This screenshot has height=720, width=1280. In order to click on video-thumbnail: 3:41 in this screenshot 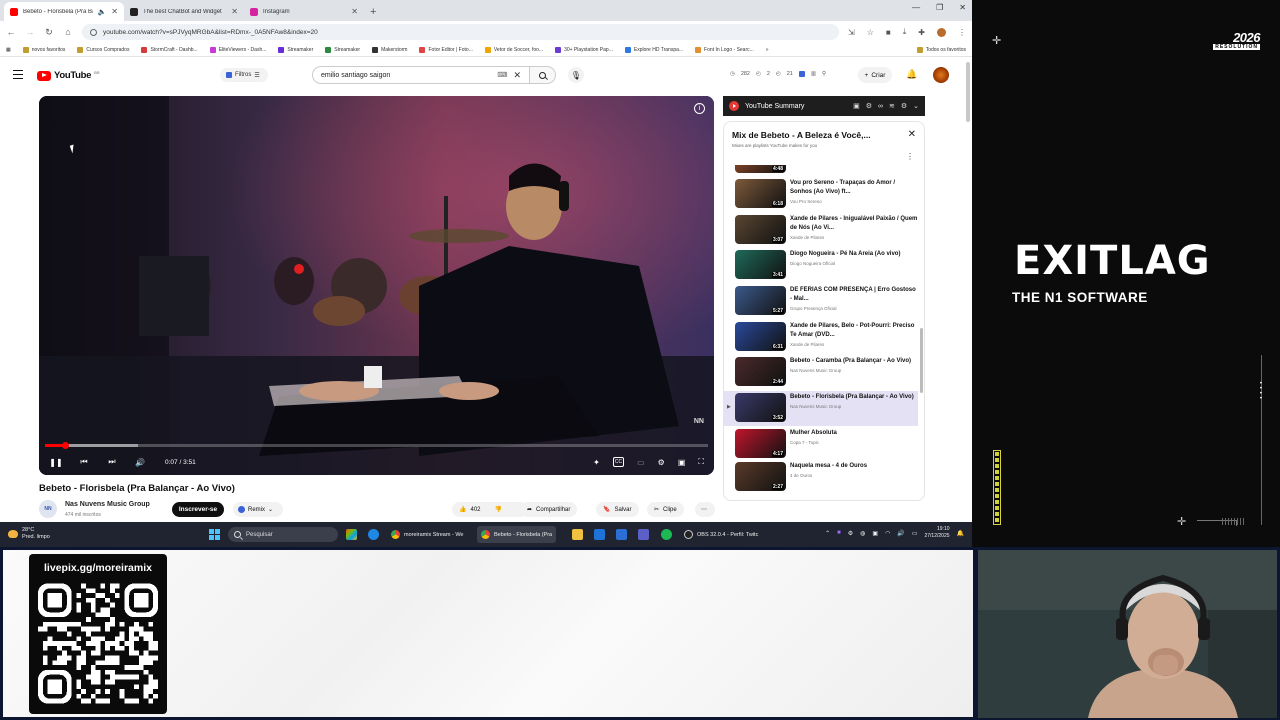, I will do `click(760, 264)`.